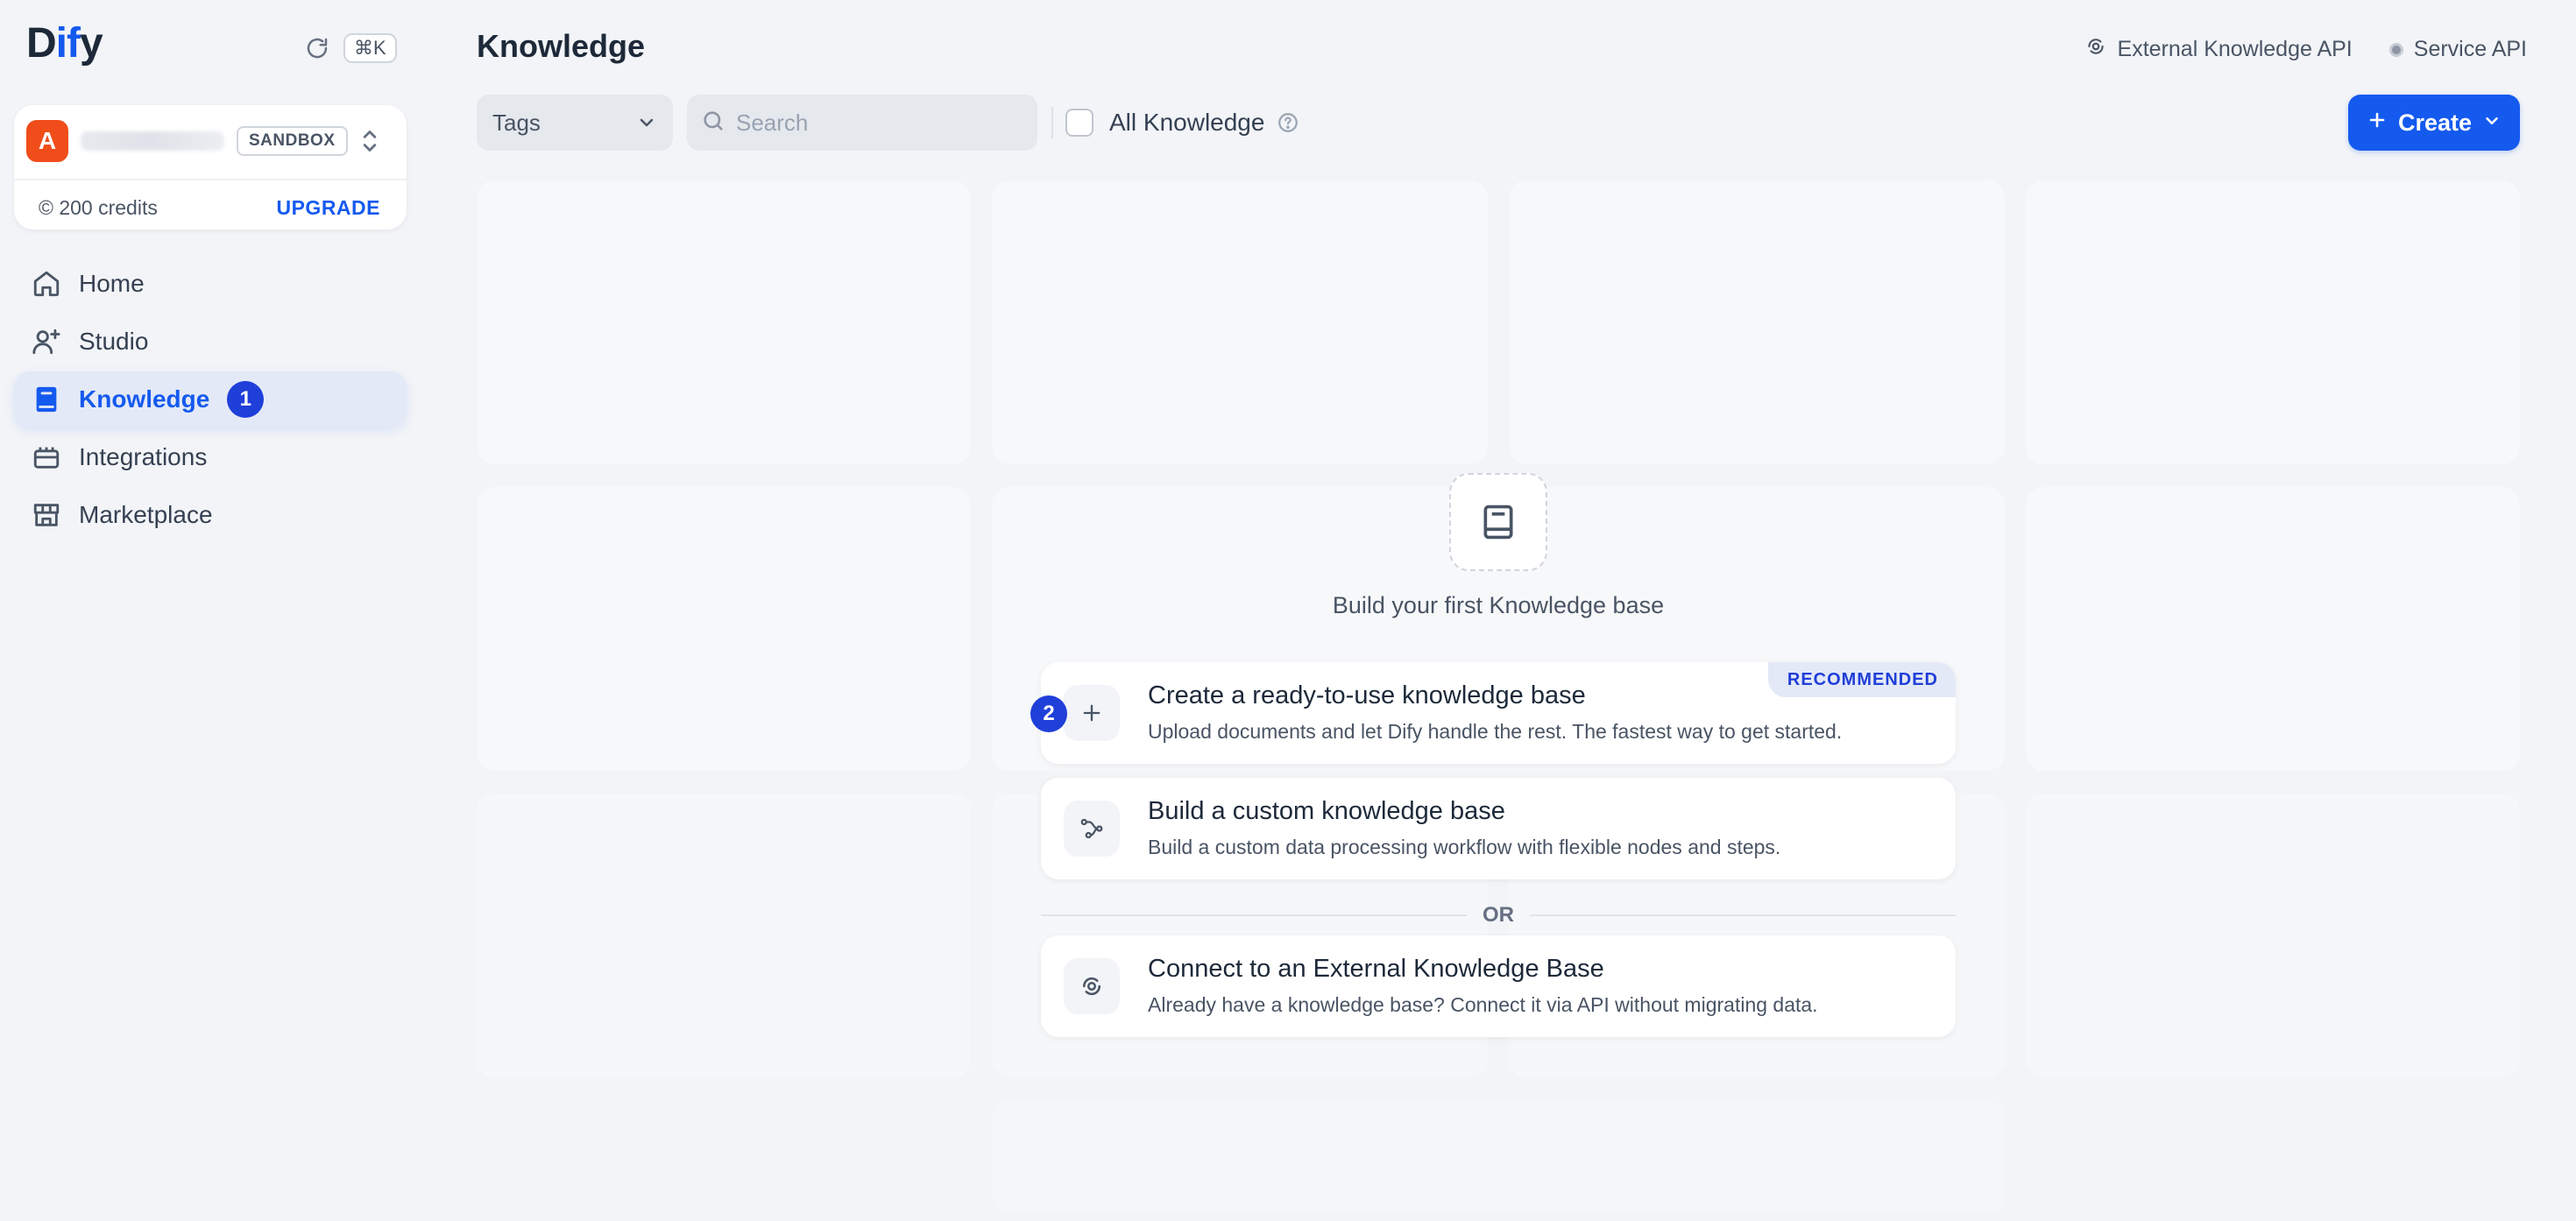 This screenshot has height=1221, width=2576. What do you see at coordinates (369, 141) in the screenshot?
I see `chevron-up-down-icon` at bounding box center [369, 141].